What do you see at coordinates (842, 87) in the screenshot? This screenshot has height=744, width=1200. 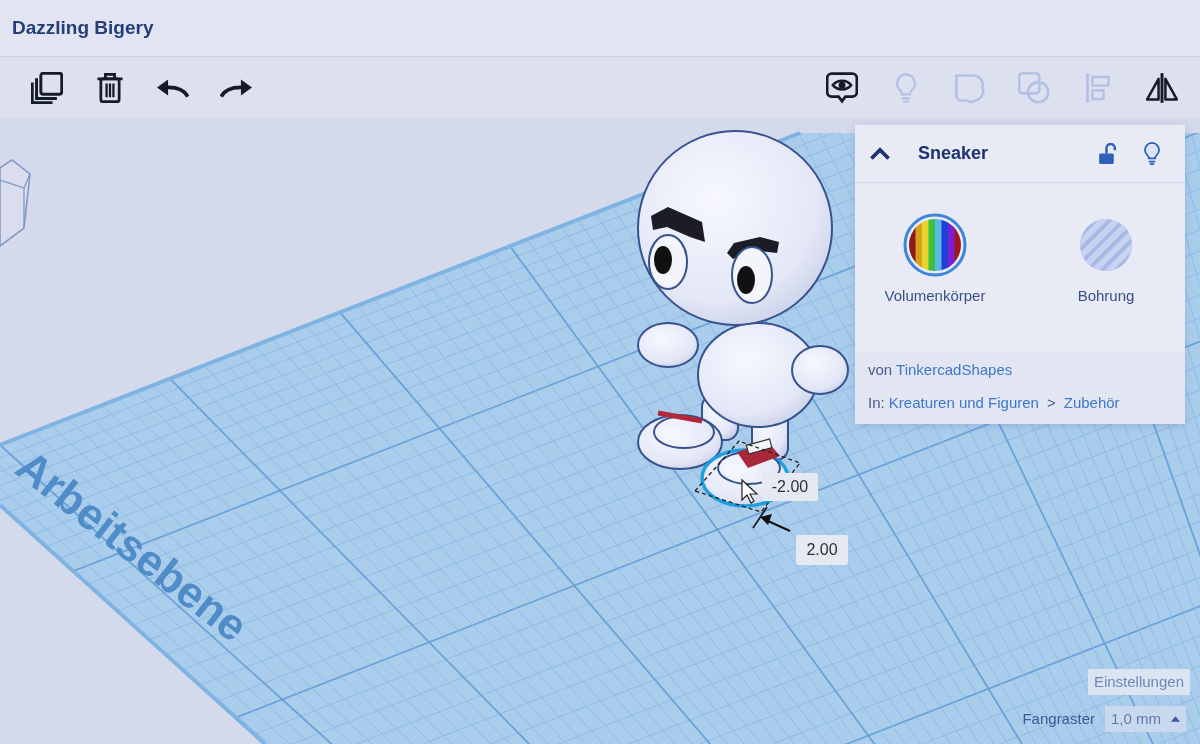 I see `speech-bubble-eye-icon` at bounding box center [842, 87].